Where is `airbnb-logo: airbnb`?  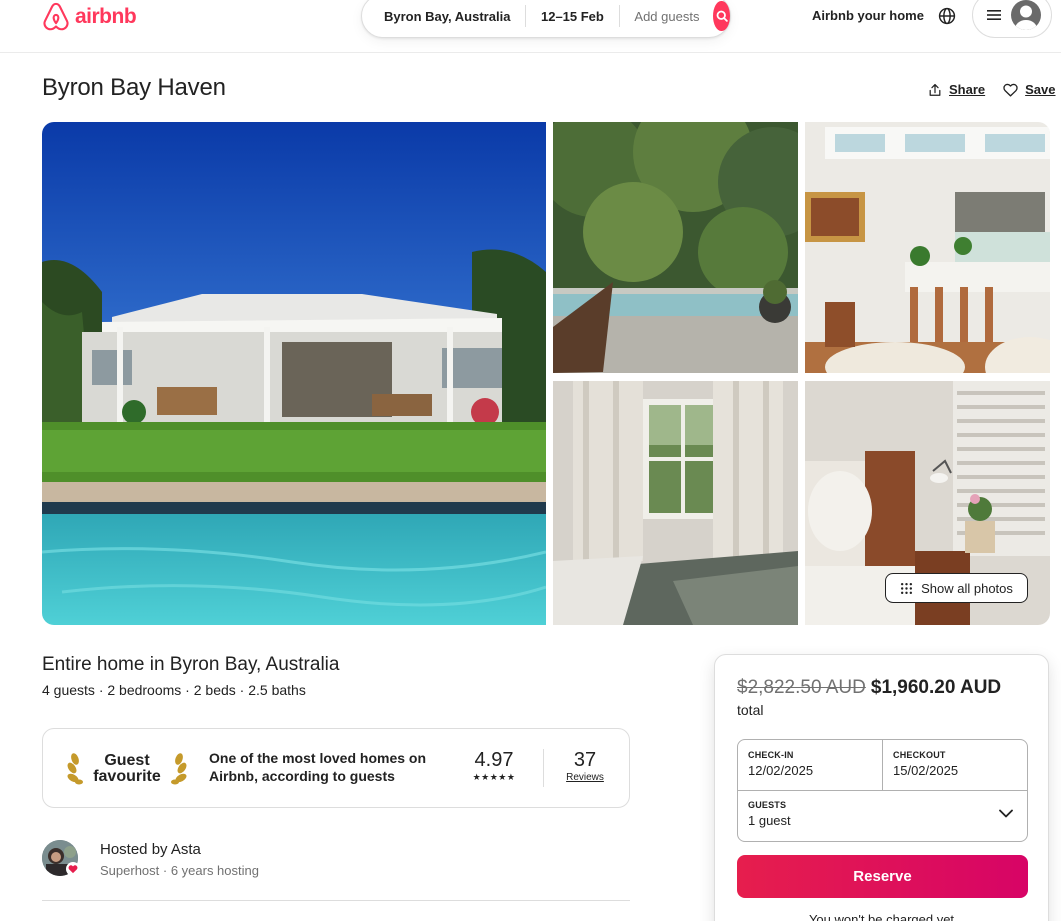 airbnb-logo: airbnb is located at coordinates (89, 17).